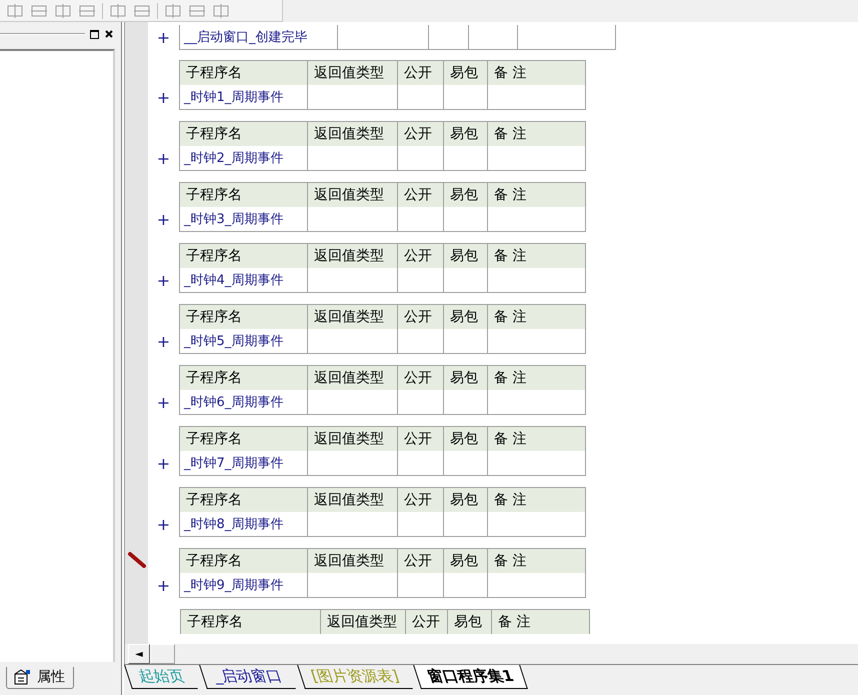  What do you see at coordinates (244, 585) in the screenshot?
I see `table-cell: _时钟9_周期事件` at bounding box center [244, 585].